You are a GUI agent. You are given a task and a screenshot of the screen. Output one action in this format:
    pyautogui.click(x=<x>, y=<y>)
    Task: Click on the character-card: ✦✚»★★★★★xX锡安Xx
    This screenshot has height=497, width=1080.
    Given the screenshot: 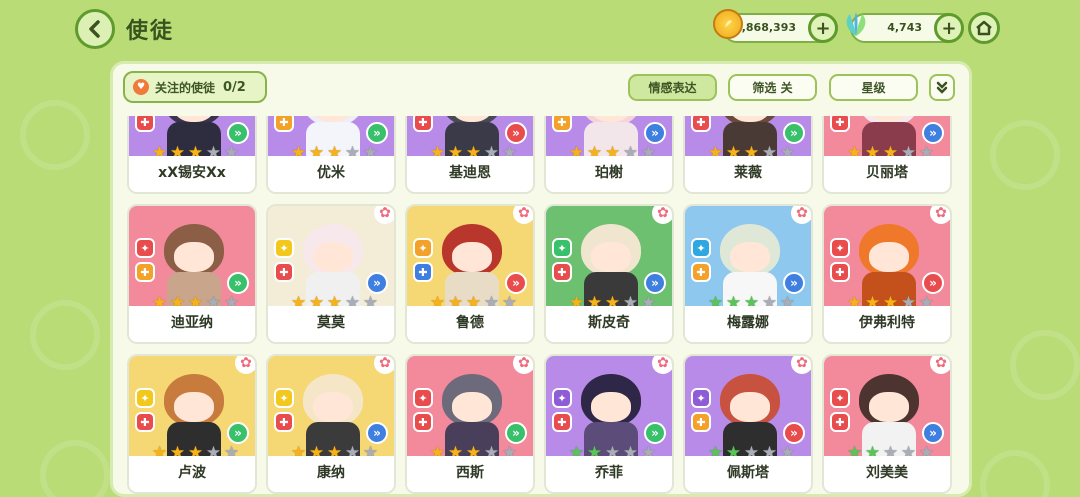 What is the action you would take?
    pyautogui.click(x=192, y=155)
    